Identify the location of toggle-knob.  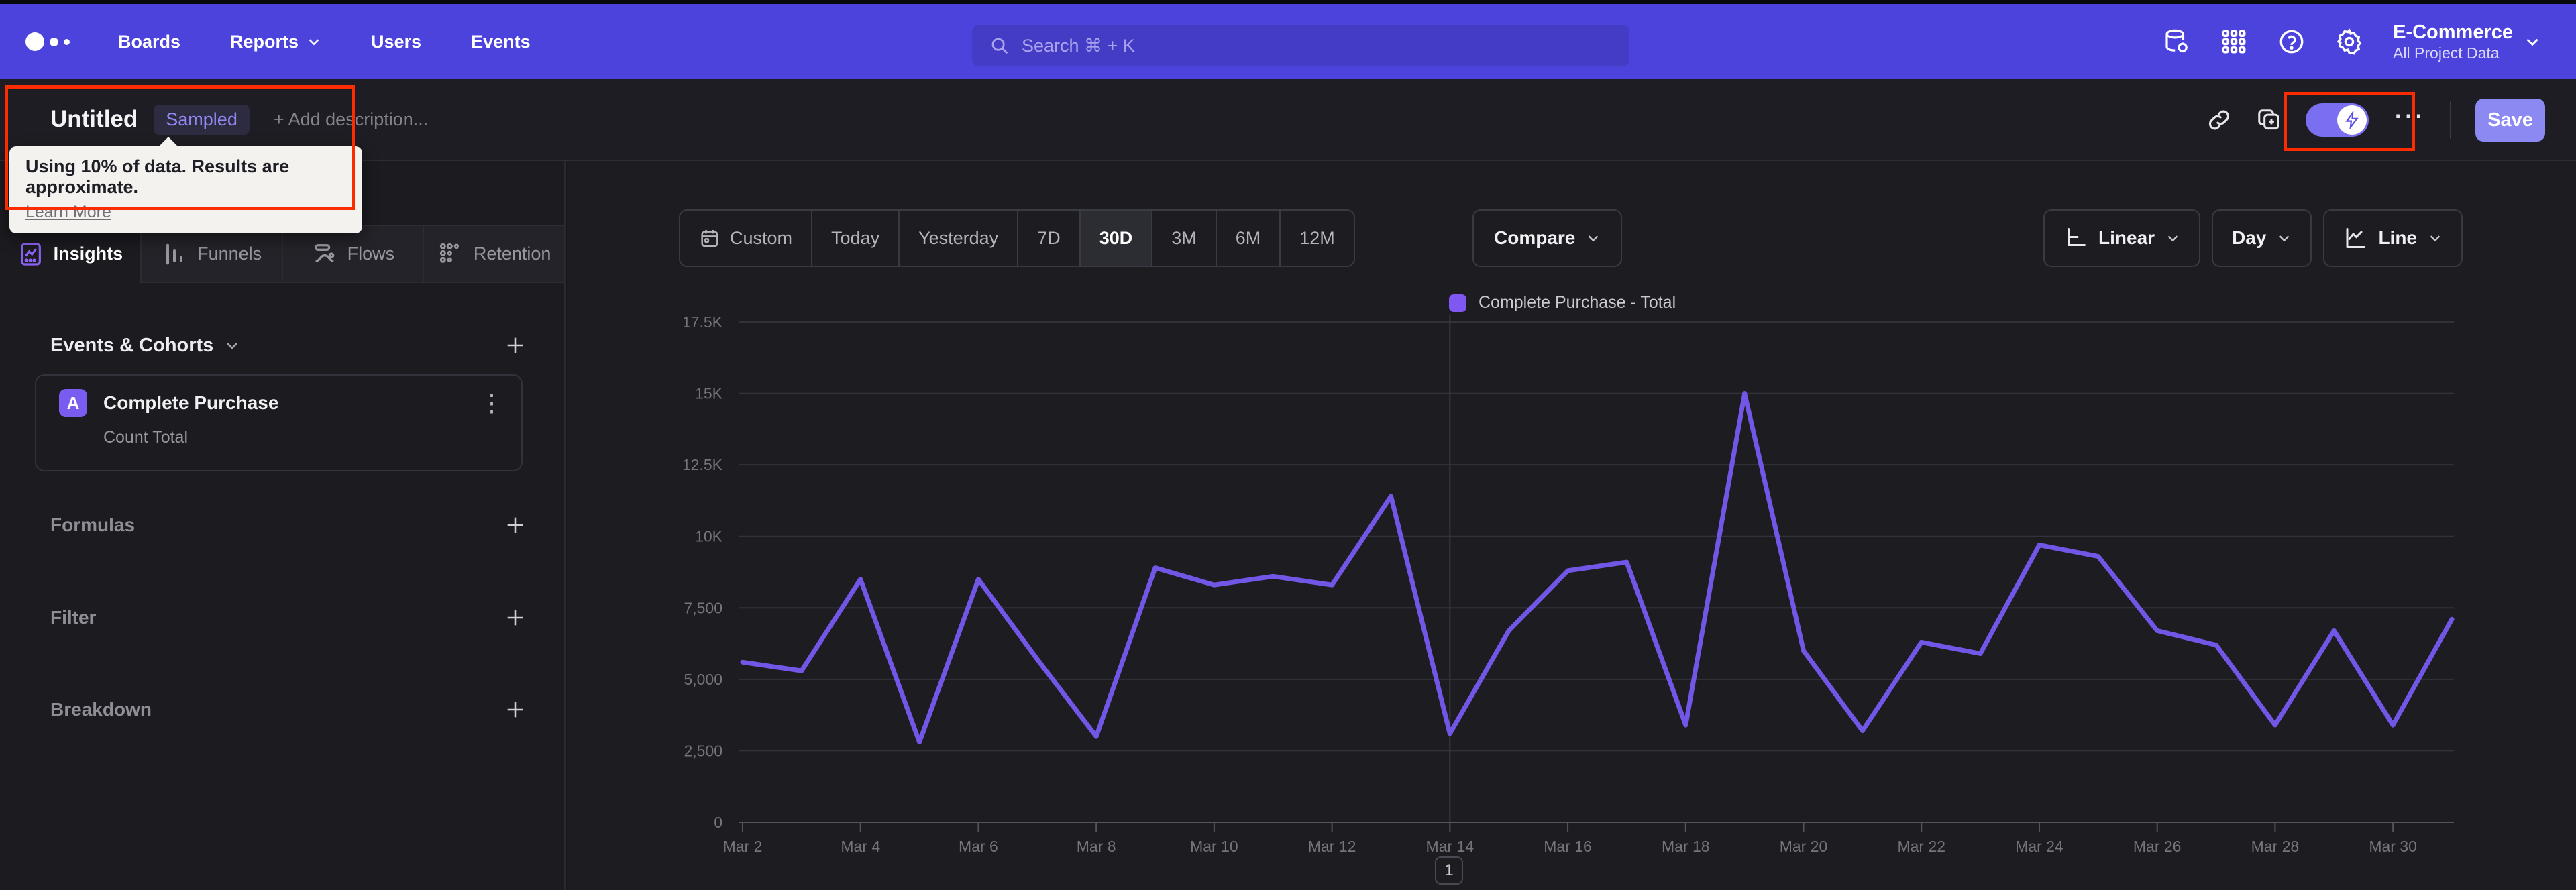
(2352, 120).